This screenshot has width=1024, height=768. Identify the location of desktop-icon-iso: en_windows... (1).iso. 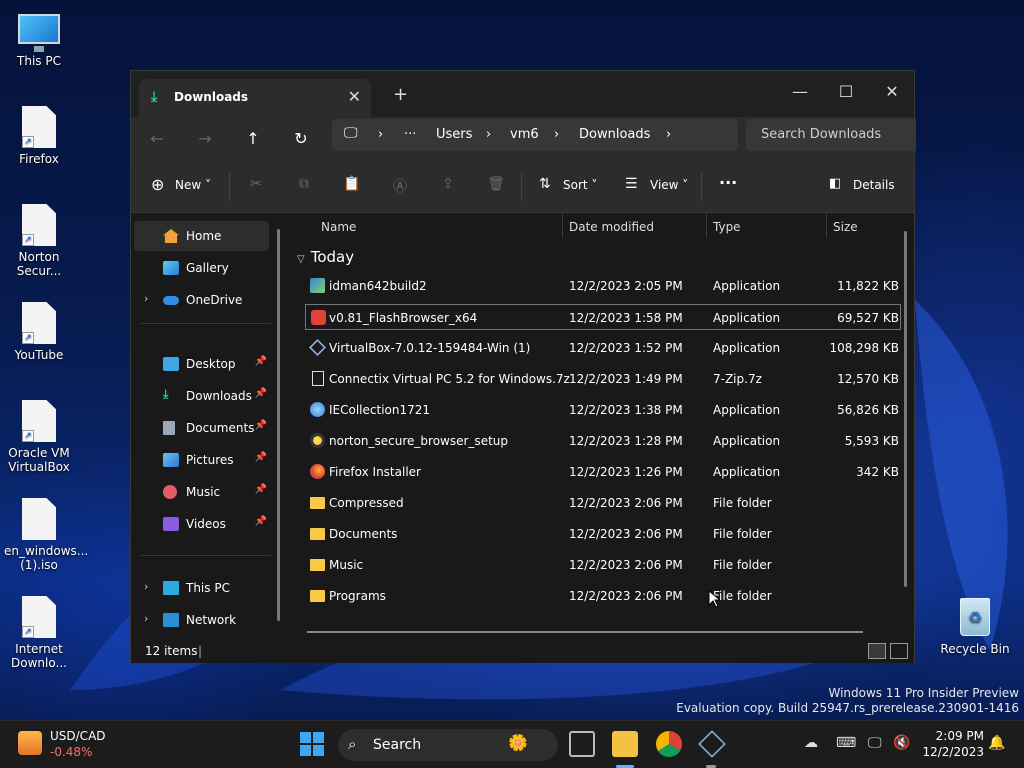
(46, 535).